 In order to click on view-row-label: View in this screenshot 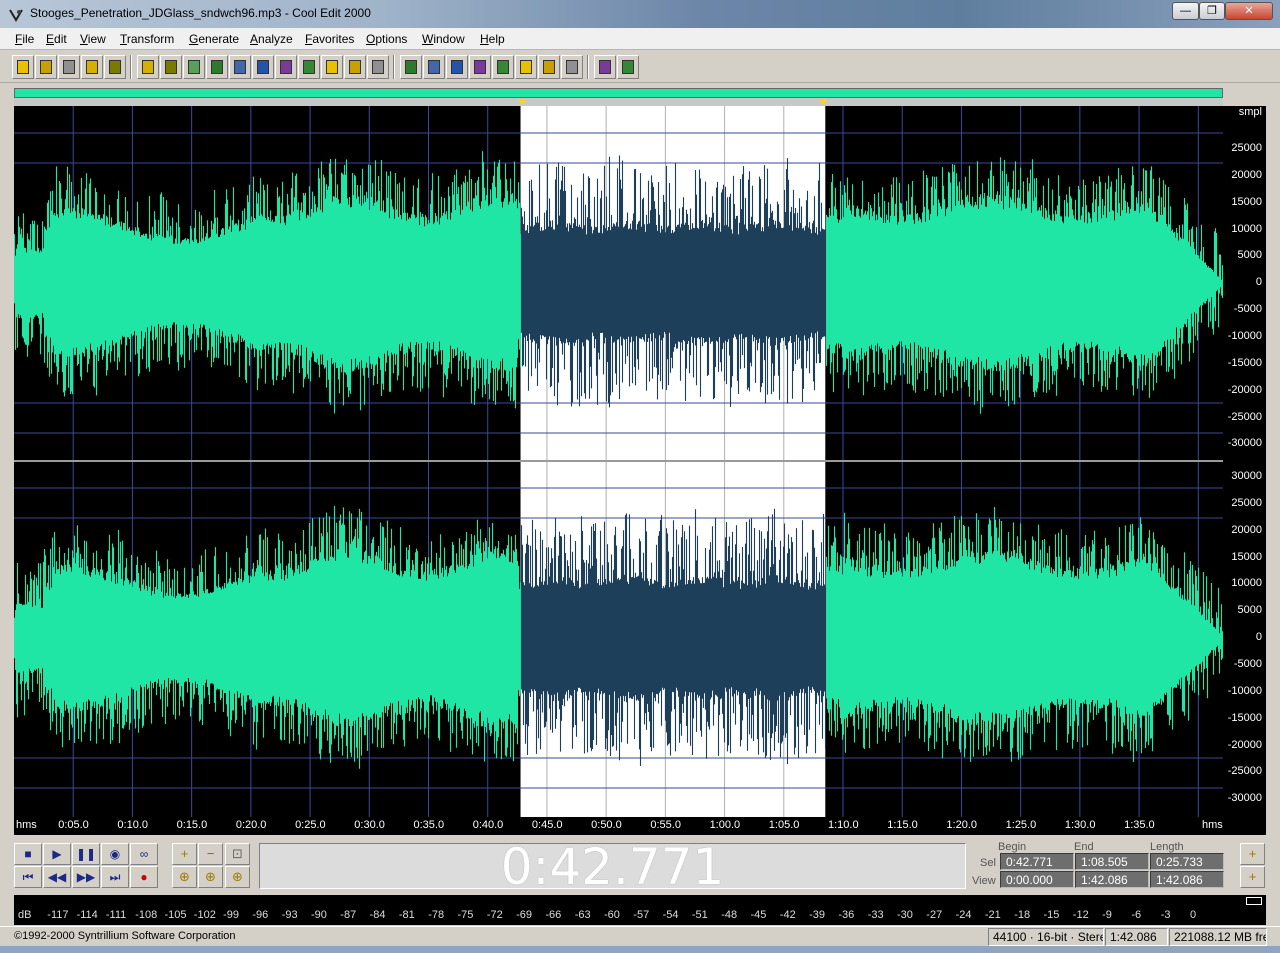, I will do `click(984, 881)`.